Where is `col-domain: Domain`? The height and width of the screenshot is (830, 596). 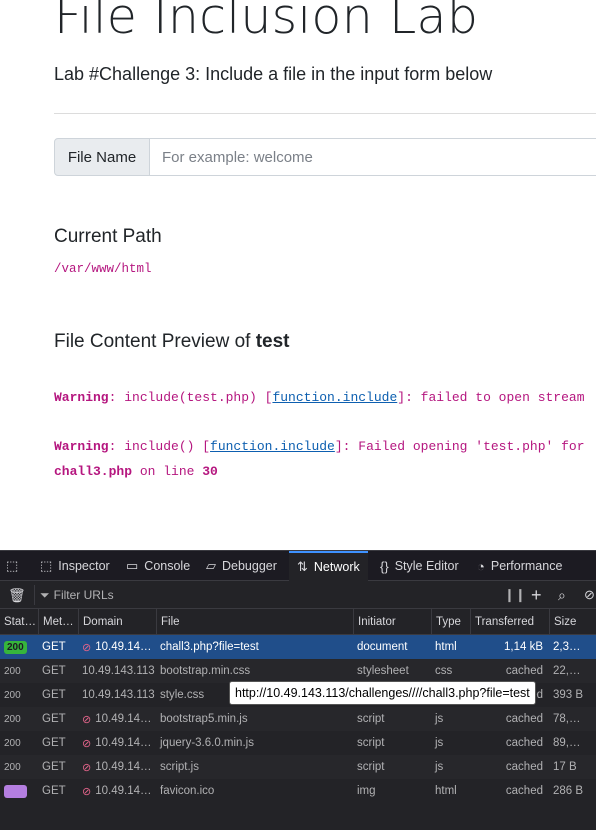
col-domain: Domain is located at coordinates (117, 622).